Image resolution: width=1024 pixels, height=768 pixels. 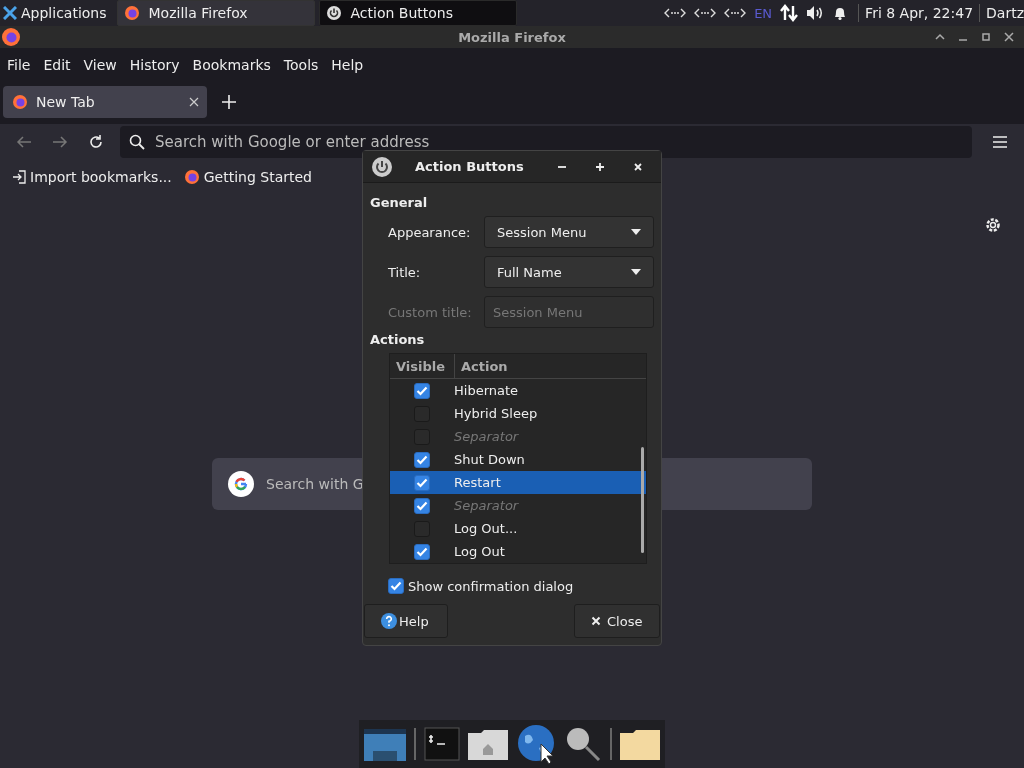 I want to click on back-icon, so click(x=24, y=142).